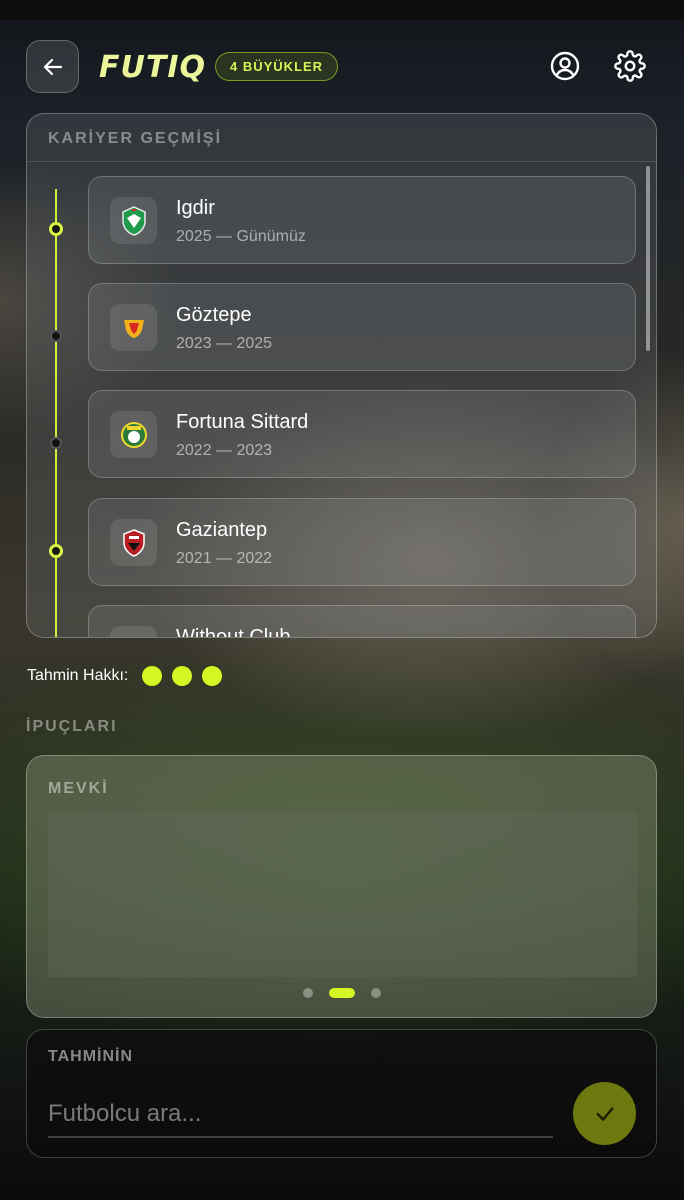  I want to click on no-club-icon, so click(133, 631).